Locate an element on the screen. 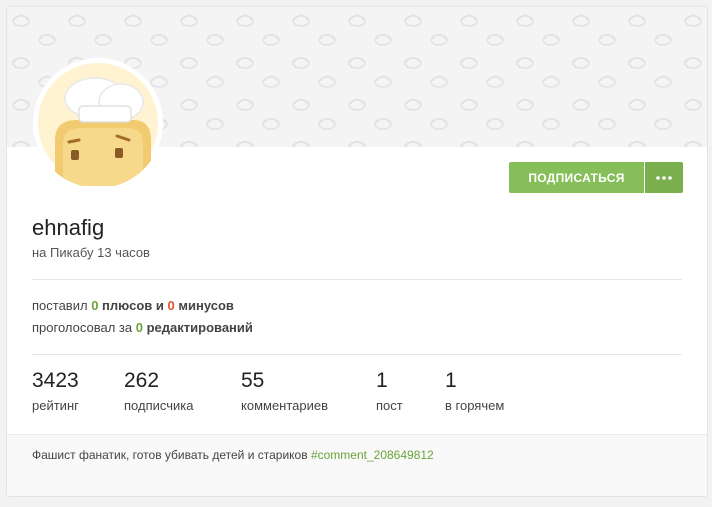 This screenshot has height=507, width=712. toast-chef-avatar-icon is located at coordinates (98, 123).